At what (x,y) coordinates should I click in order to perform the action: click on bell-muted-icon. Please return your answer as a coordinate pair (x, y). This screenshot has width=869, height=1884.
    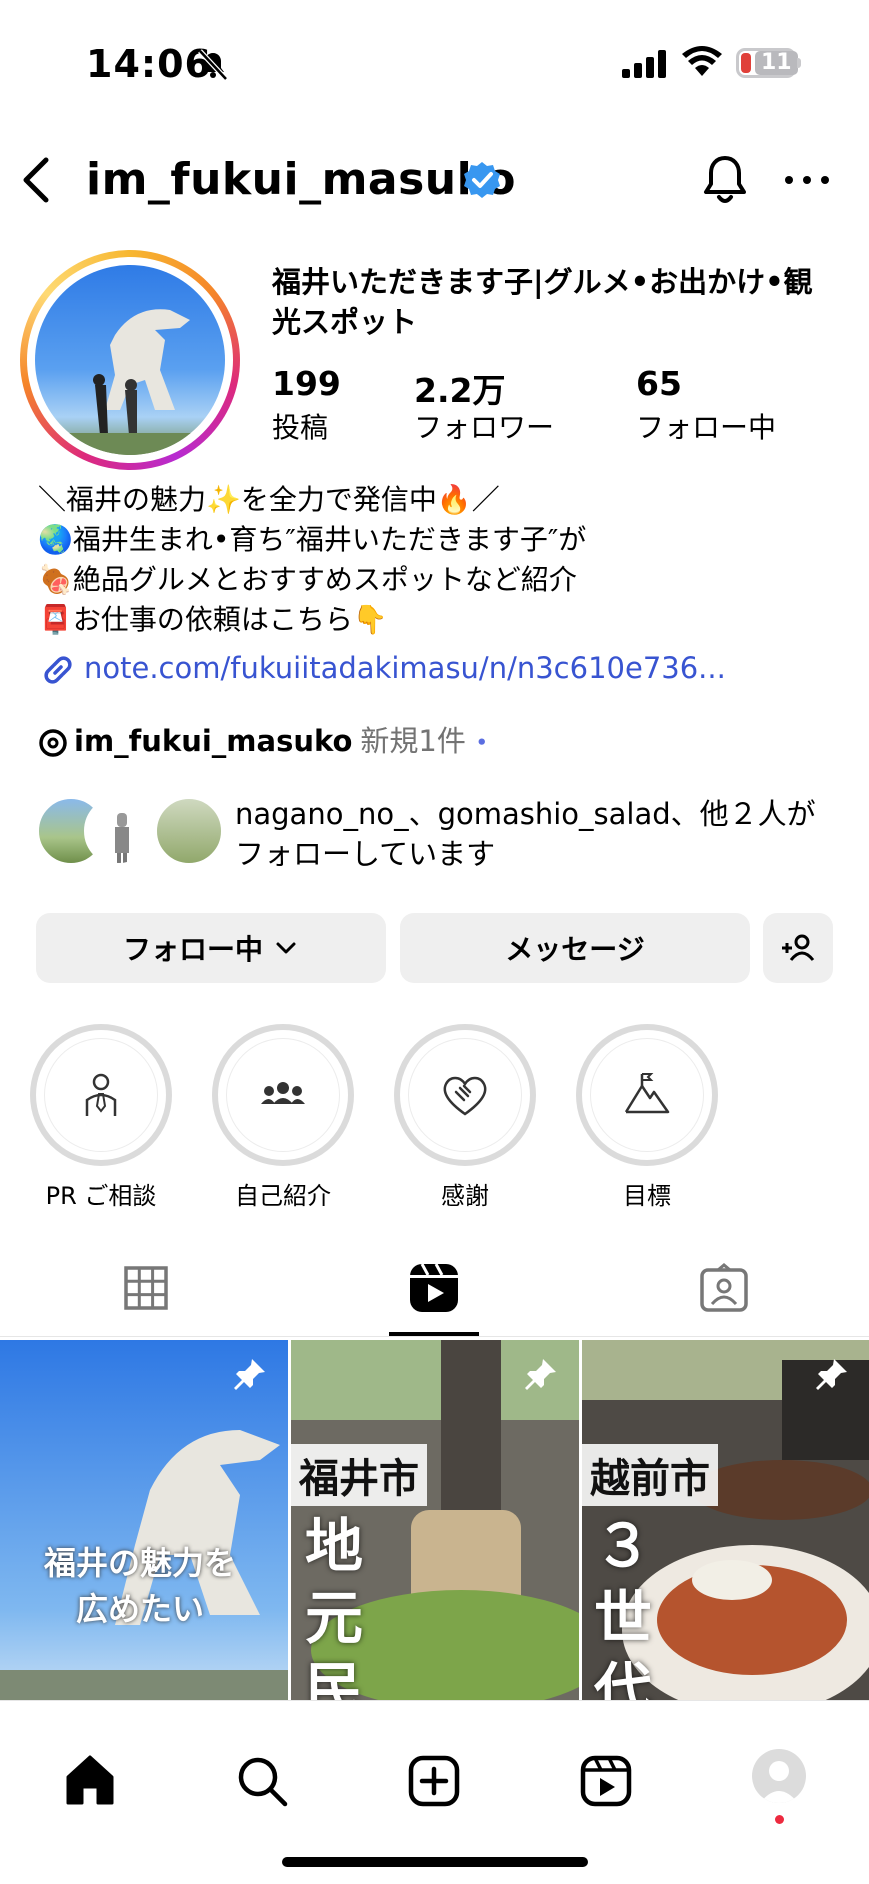
    Looking at the image, I should click on (213, 65).